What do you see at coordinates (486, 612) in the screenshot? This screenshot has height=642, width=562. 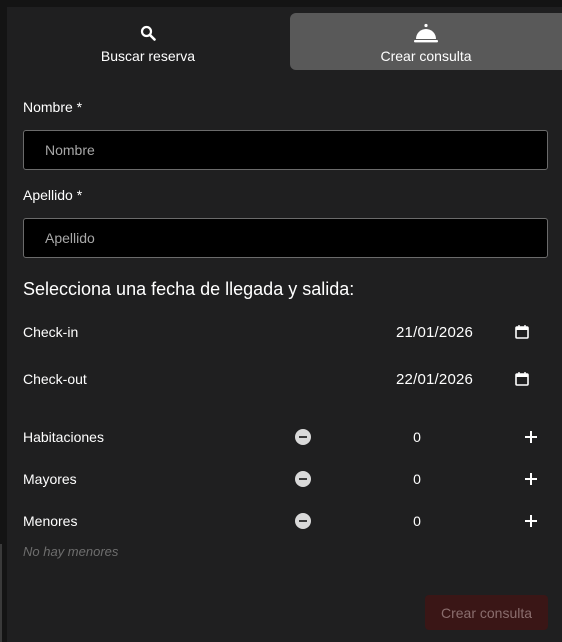 I see `create-inquiry-button: Crear consulta` at bounding box center [486, 612].